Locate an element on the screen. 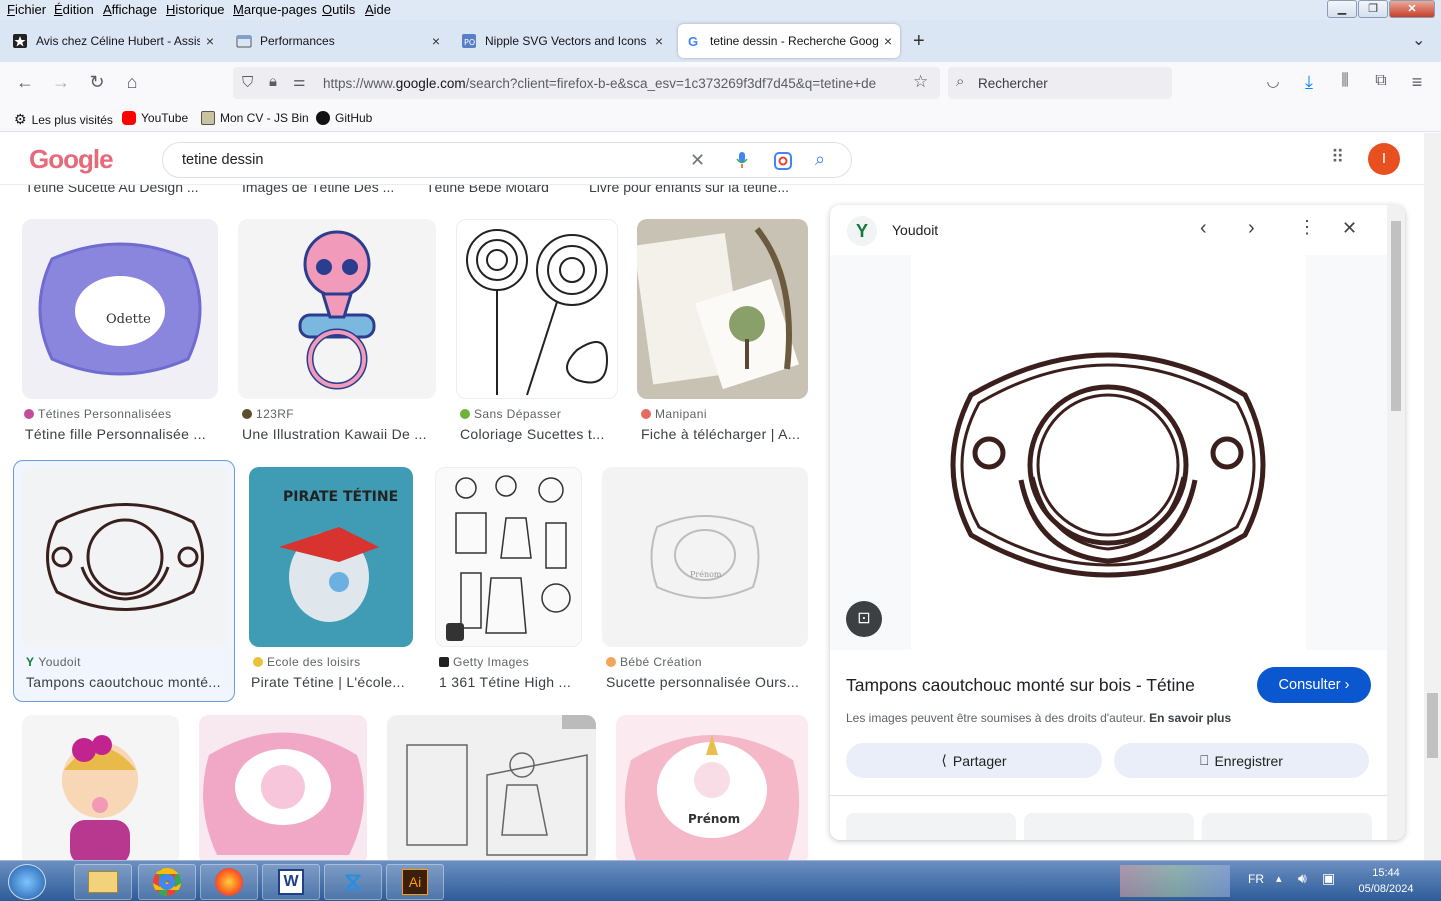  google-search-box: tetine dessin ✕ ⌕ is located at coordinates (507, 160).